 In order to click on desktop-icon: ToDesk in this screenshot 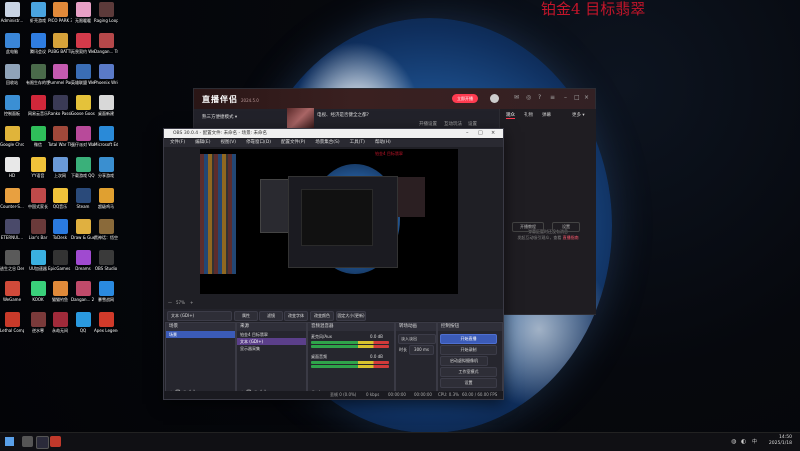, I will do `click(60, 229)`.